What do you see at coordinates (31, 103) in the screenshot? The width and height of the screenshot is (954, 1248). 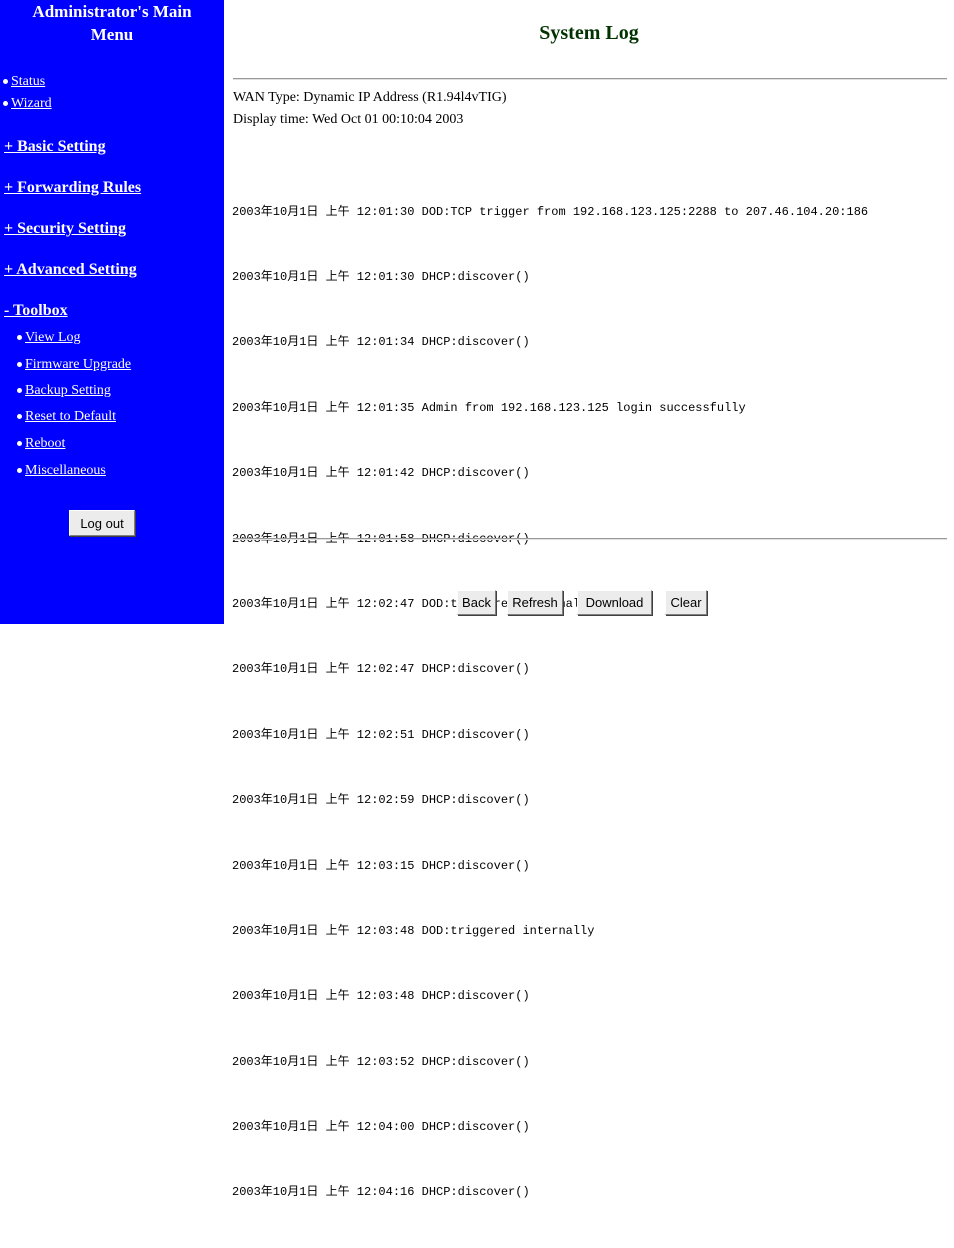 I see `wizard-link: Wizard` at bounding box center [31, 103].